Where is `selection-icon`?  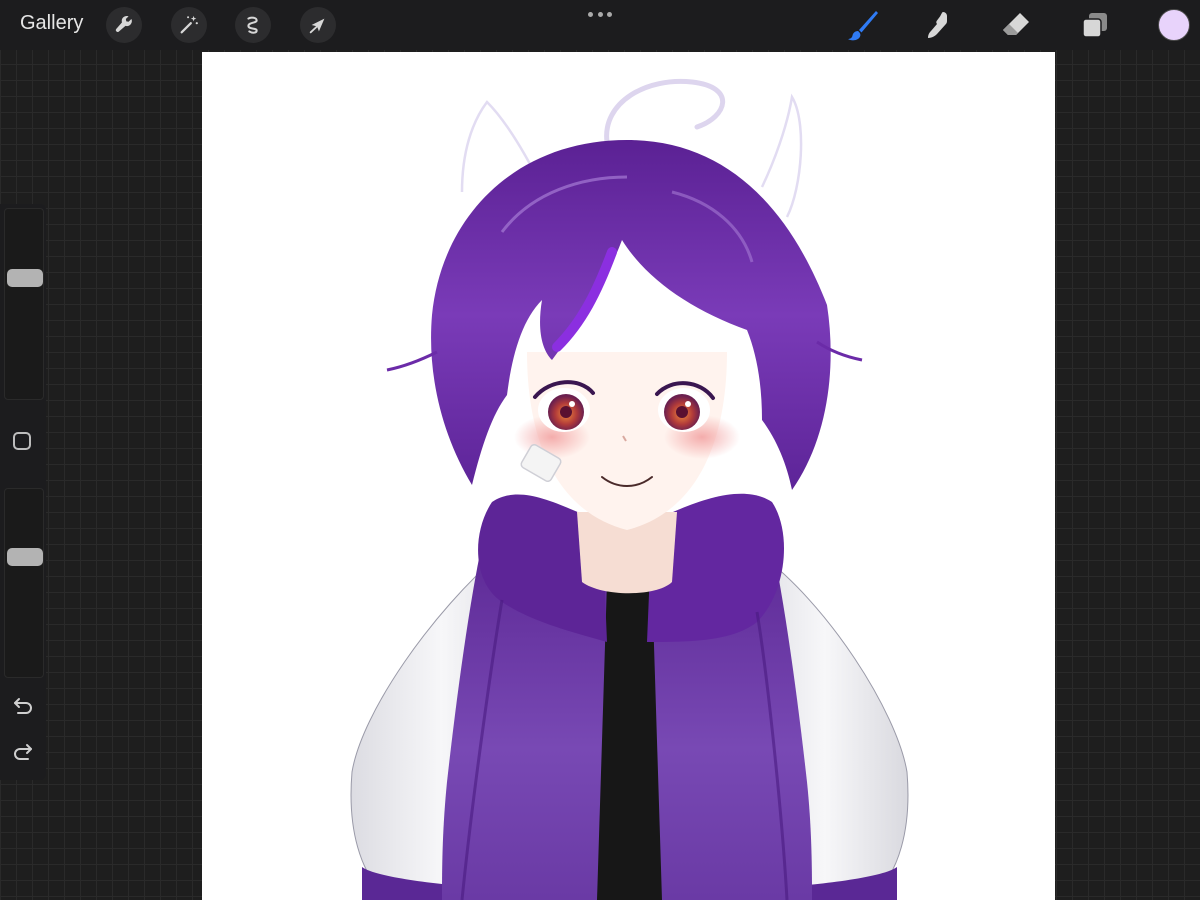
selection-icon is located at coordinates (252, 25).